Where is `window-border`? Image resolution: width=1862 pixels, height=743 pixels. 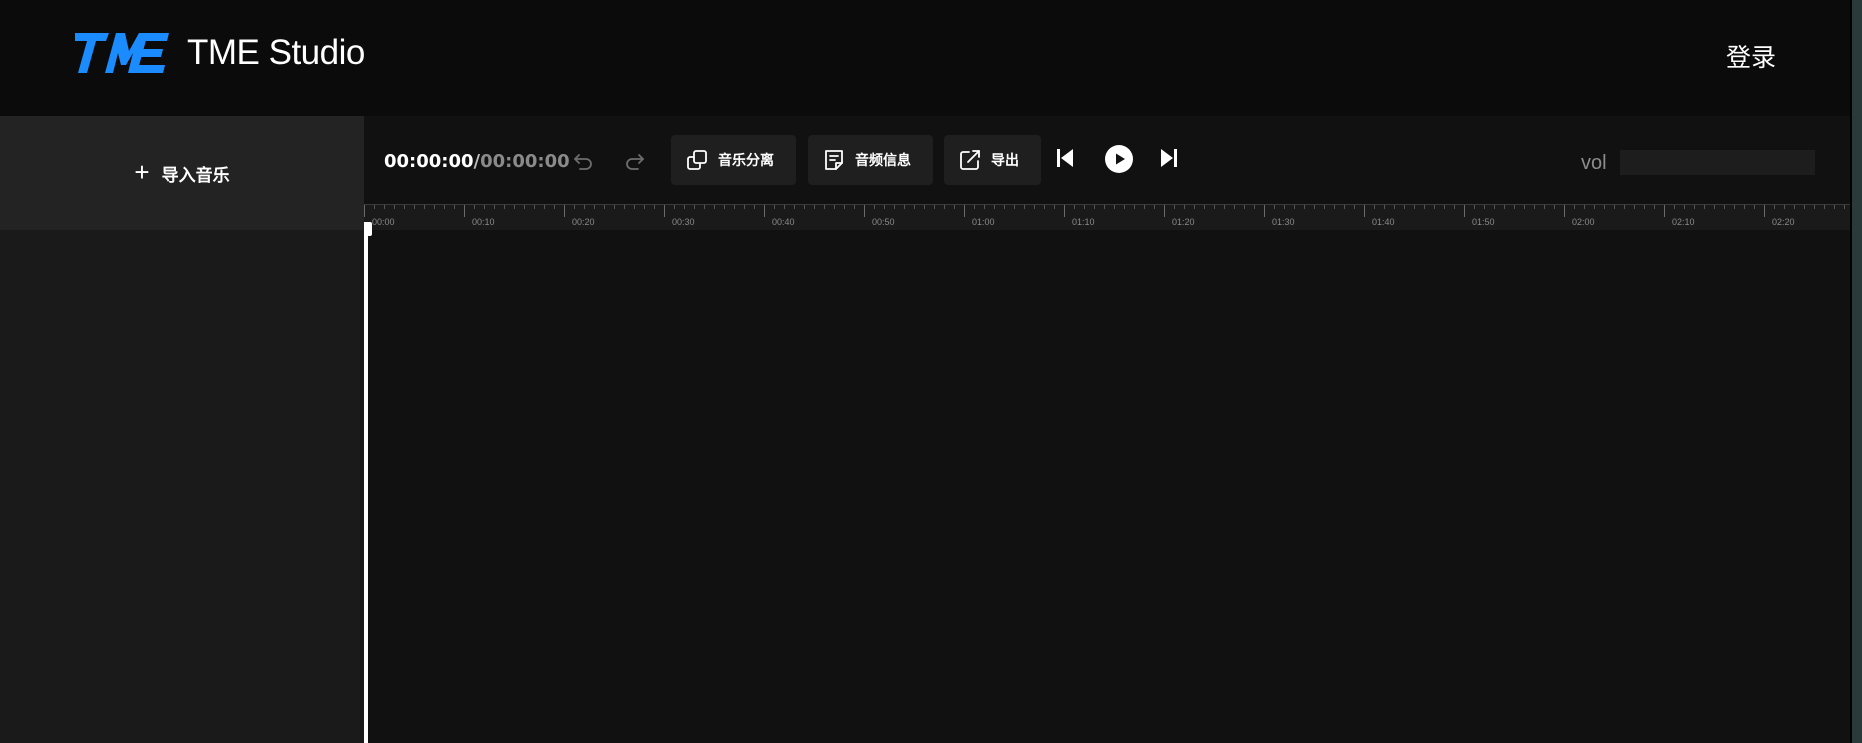
window-border is located at coordinates (1851, 371).